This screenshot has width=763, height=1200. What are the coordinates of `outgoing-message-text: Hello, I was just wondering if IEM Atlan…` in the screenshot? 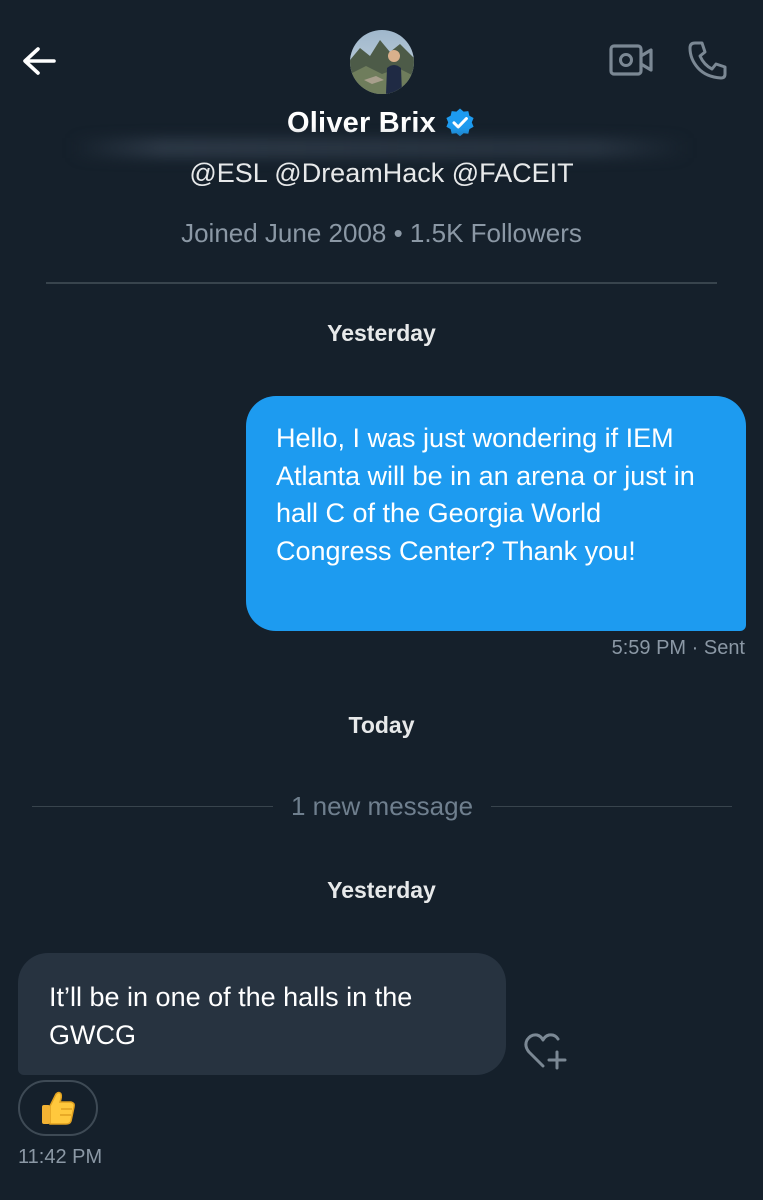 It's located at (485, 494).